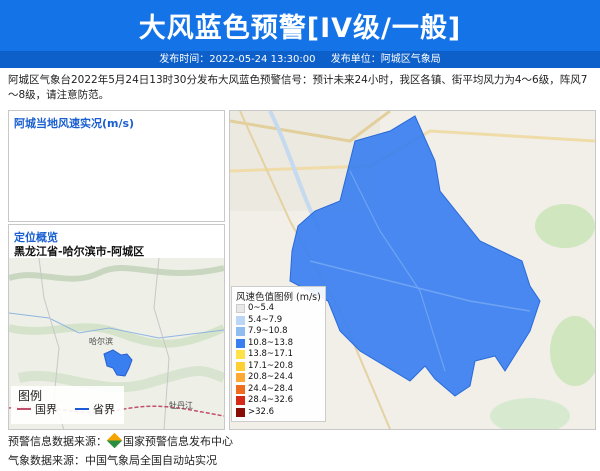 The image size is (600, 471). Describe the element at coordinates (114, 440) in the screenshot. I see `release-center-logo-icon` at that location.